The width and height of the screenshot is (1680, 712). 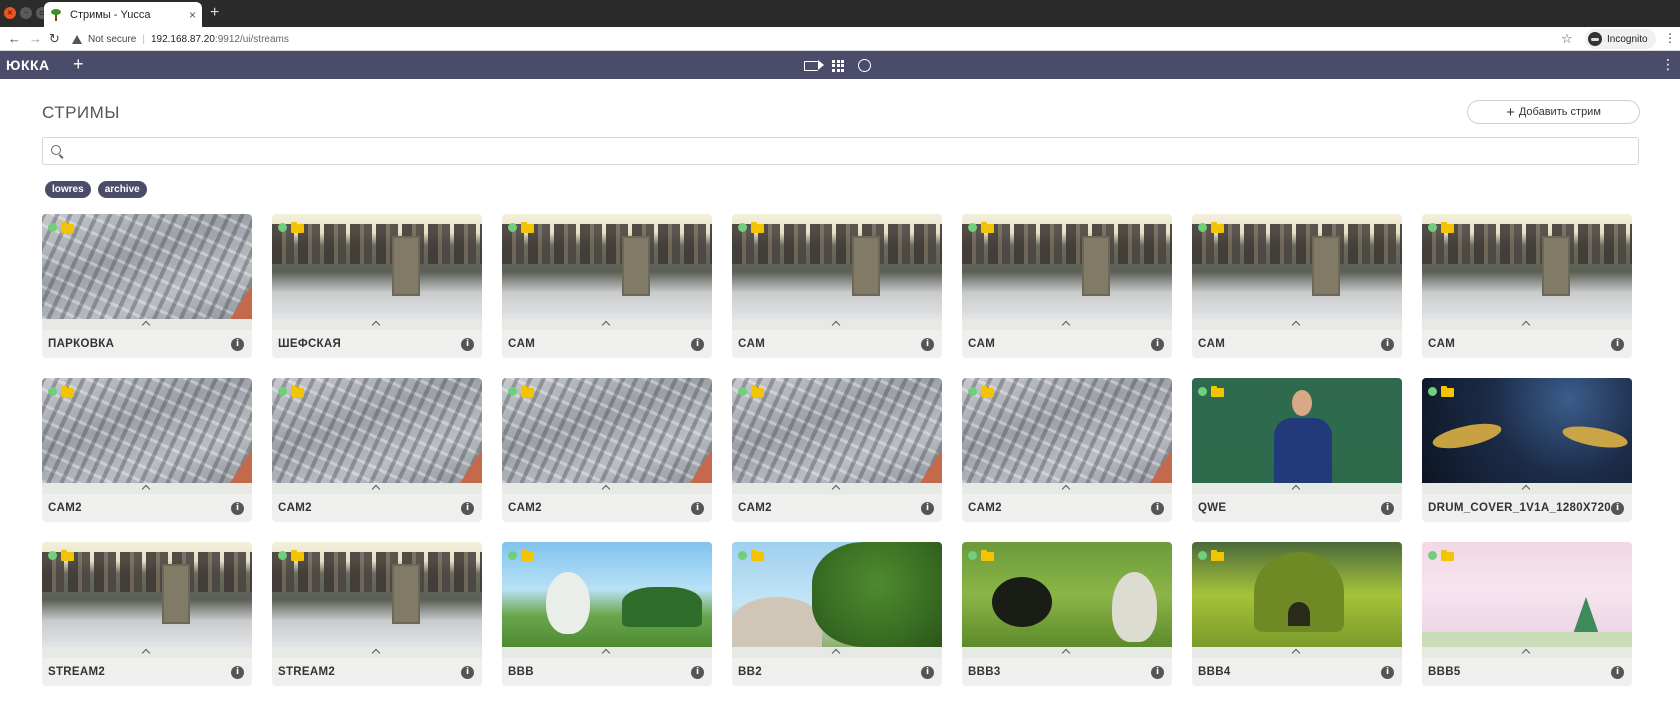 I want to click on tag-chip-archive: archive, so click(x=122, y=189).